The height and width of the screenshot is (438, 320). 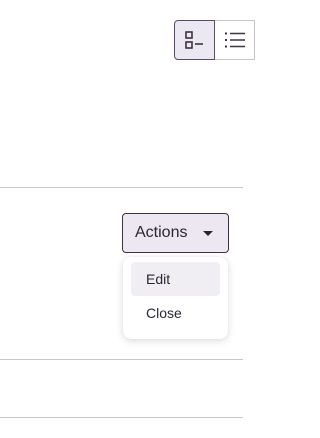 What do you see at coordinates (175, 313) in the screenshot?
I see `menu-item-close: Close` at bounding box center [175, 313].